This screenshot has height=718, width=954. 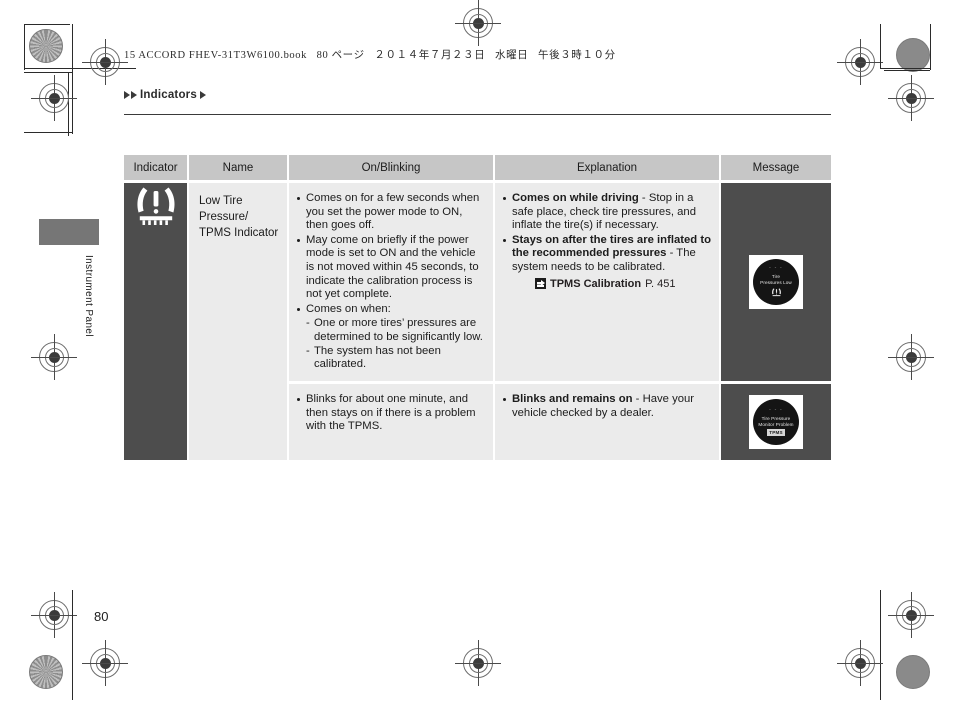 I want to click on crosshair-bottom-right, so click(x=860, y=663).